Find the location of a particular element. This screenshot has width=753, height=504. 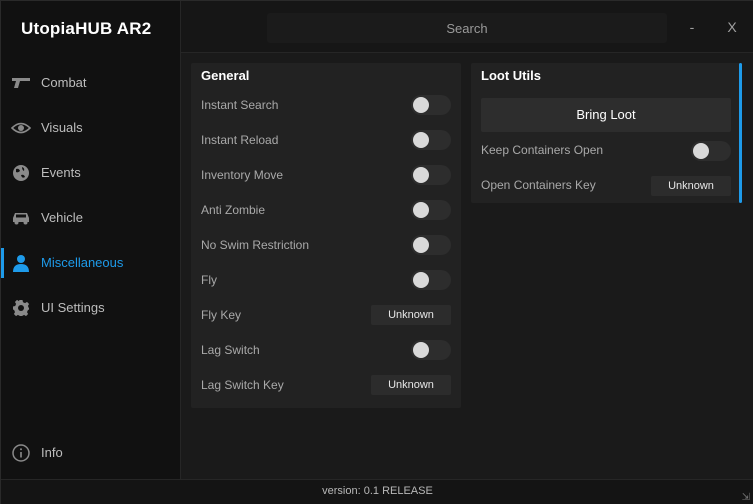

scrollbar is located at coordinates (740, 133).